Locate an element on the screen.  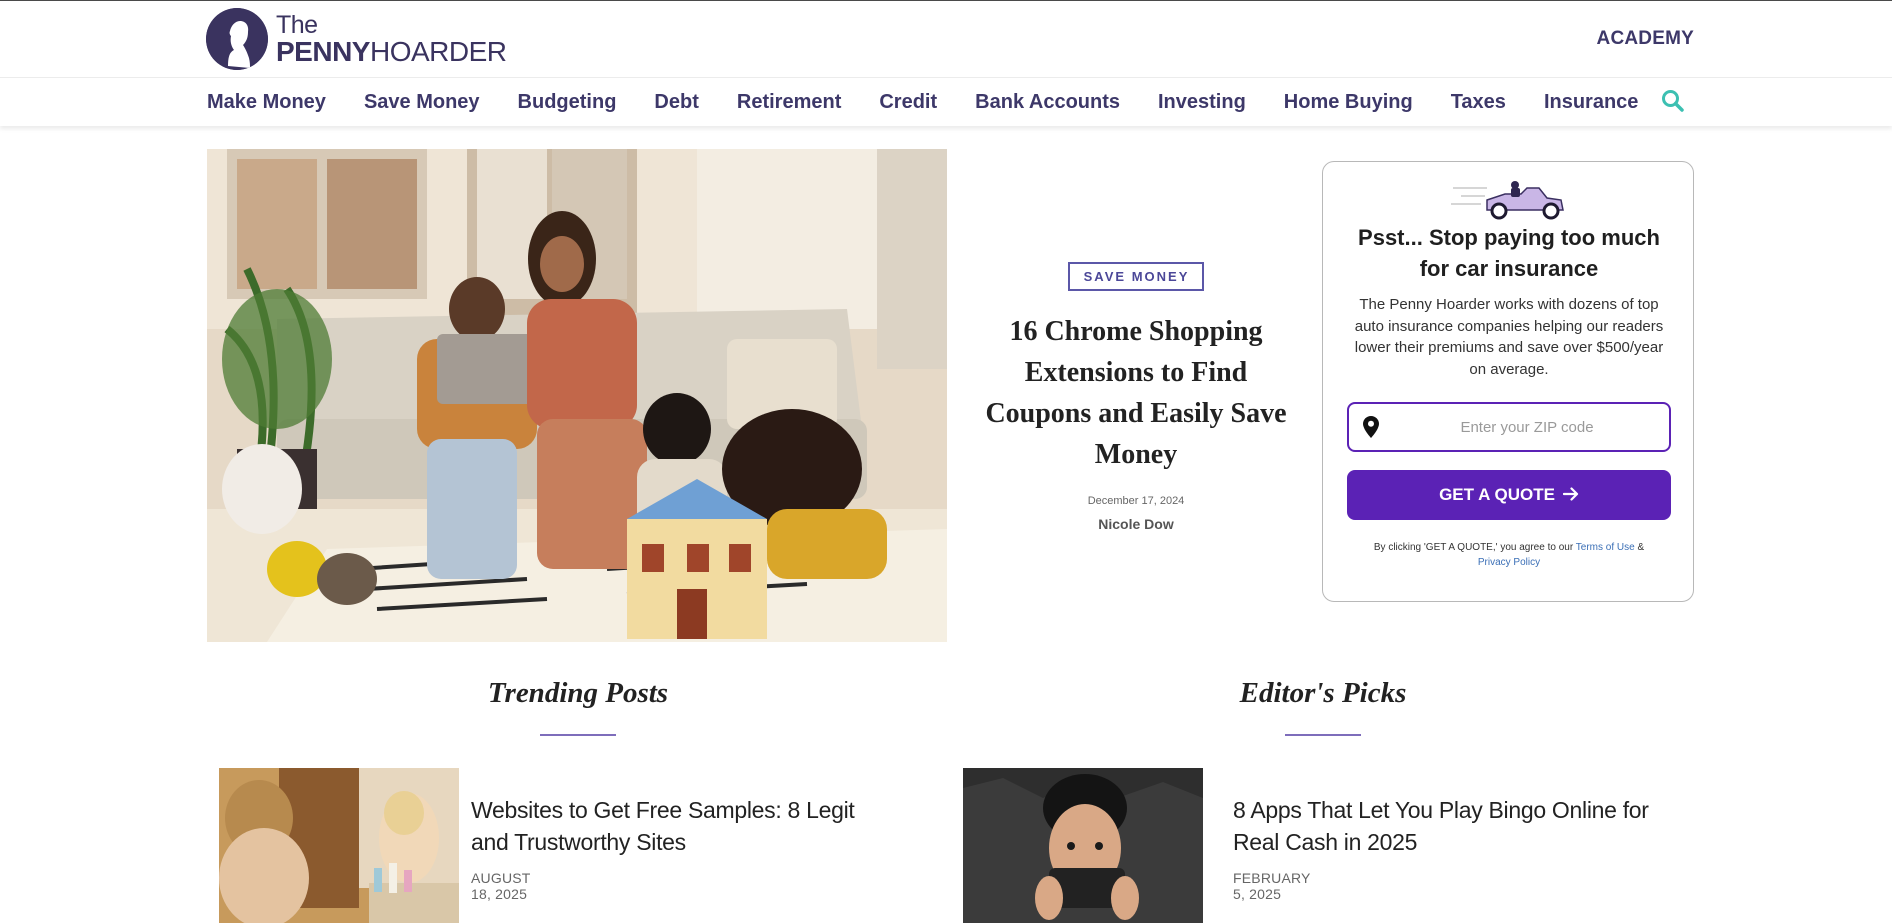
nav-item-taxes: Taxes is located at coordinates (1478, 102).